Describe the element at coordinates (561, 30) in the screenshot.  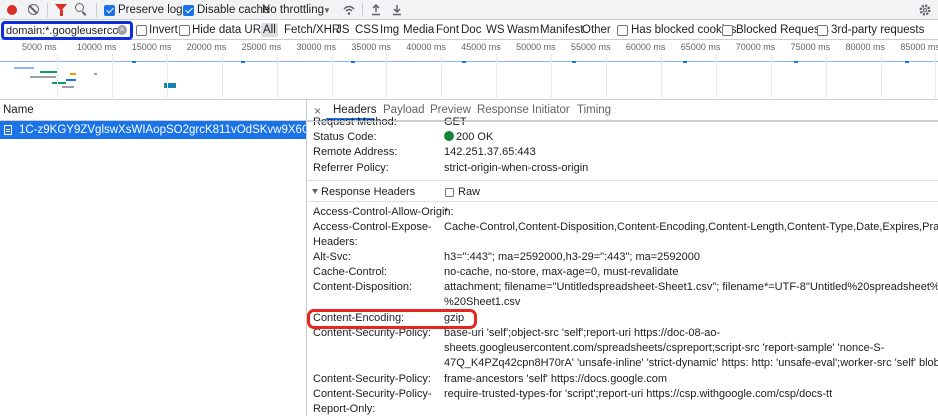
I see `type-filter-manifest: Manifest` at that location.